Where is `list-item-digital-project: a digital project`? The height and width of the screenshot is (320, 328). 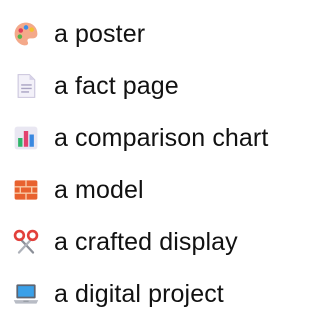 list-item-digital-project: a digital project is located at coordinates (139, 294).